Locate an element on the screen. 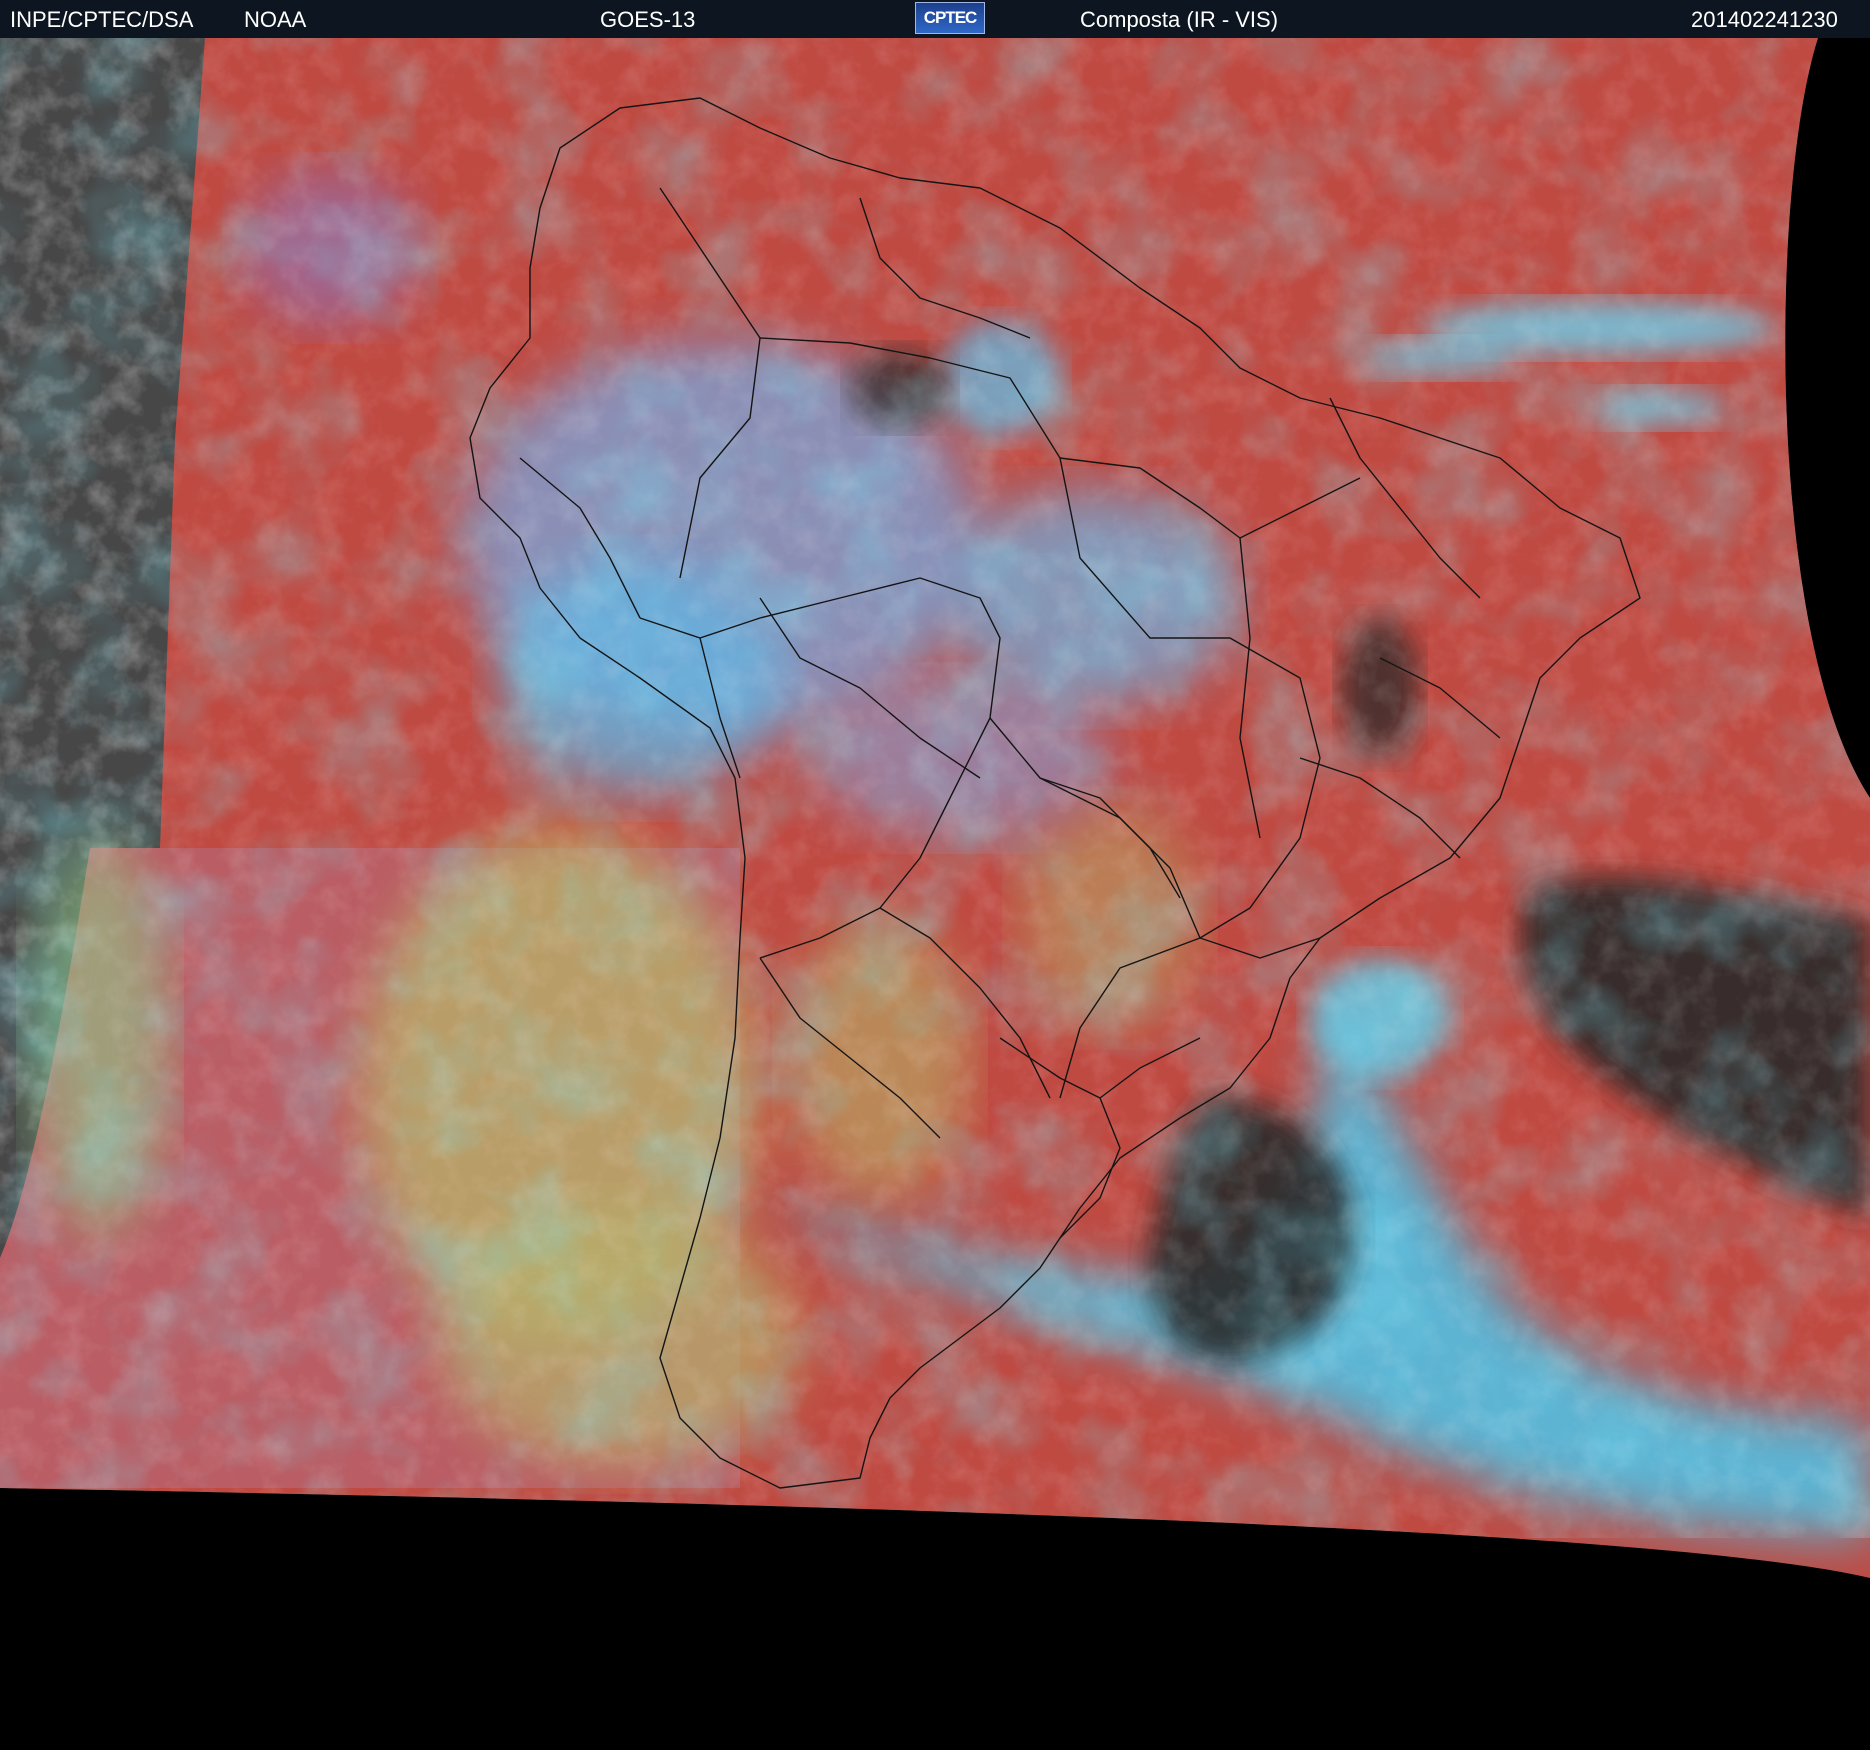 The height and width of the screenshot is (1750, 1870). satellite-label: GOES-13 is located at coordinates (648, 19).